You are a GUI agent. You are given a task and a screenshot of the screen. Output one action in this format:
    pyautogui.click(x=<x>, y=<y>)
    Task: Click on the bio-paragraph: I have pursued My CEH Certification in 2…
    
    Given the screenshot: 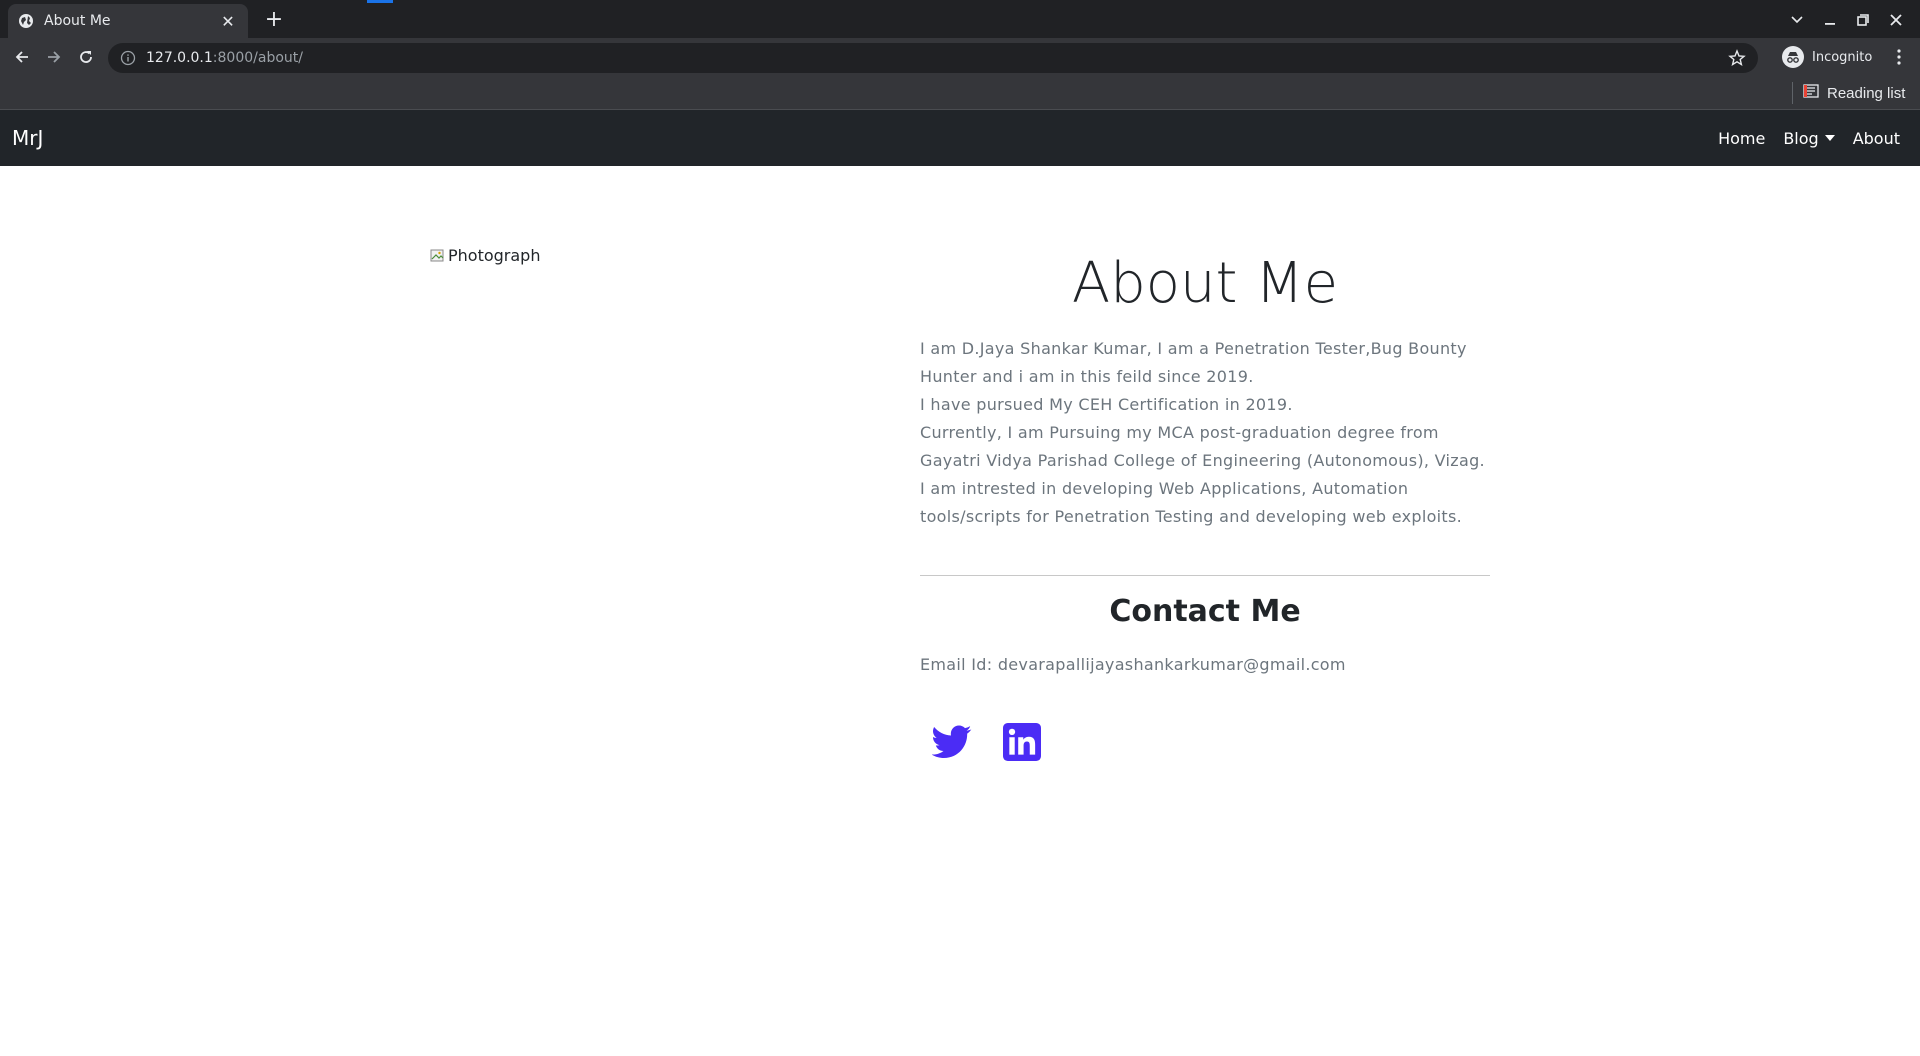 What is the action you would take?
    pyautogui.click(x=1106, y=405)
    